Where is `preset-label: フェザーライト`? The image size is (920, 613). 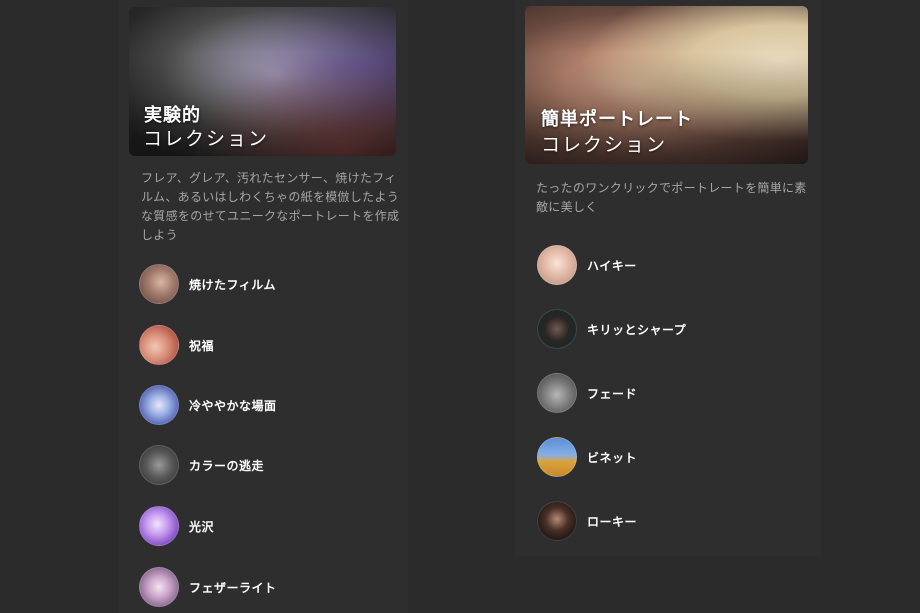 preset-label: フェザーライト is located at coordinates (233, 587).